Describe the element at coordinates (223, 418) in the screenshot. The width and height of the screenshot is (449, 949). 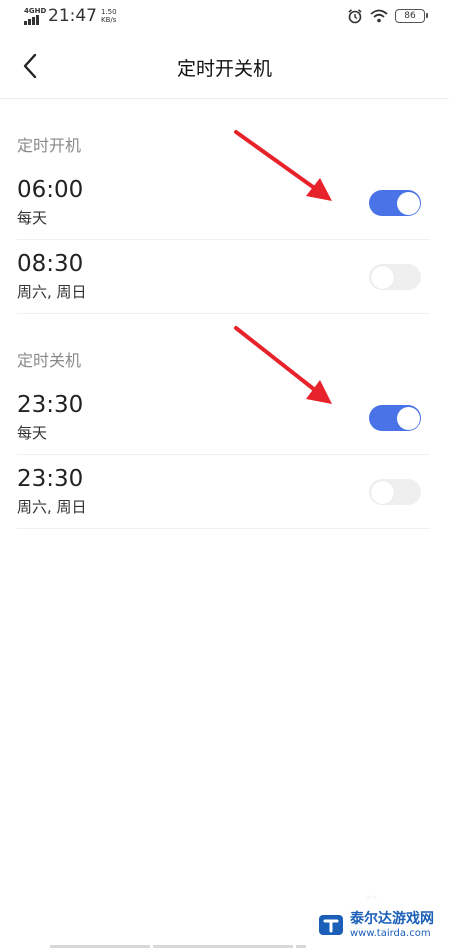
I see `schedule-row-power-off-1: 23:30 每天` at that location.